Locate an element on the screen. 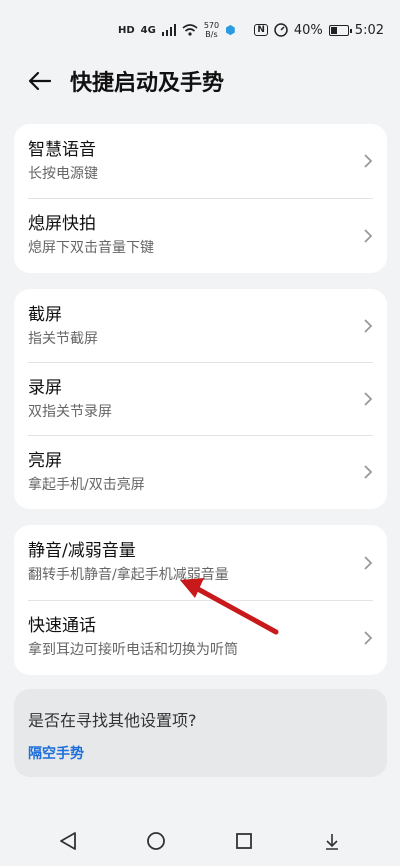  battery-percent: 40% is located at coordinates (308, 30).